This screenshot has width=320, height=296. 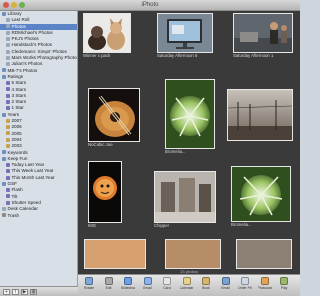 What do you see at coordinates (19, 102) in the screenshot?
I see `sidebar-item-label: 2 Stars` at bounding box center [19, 102].